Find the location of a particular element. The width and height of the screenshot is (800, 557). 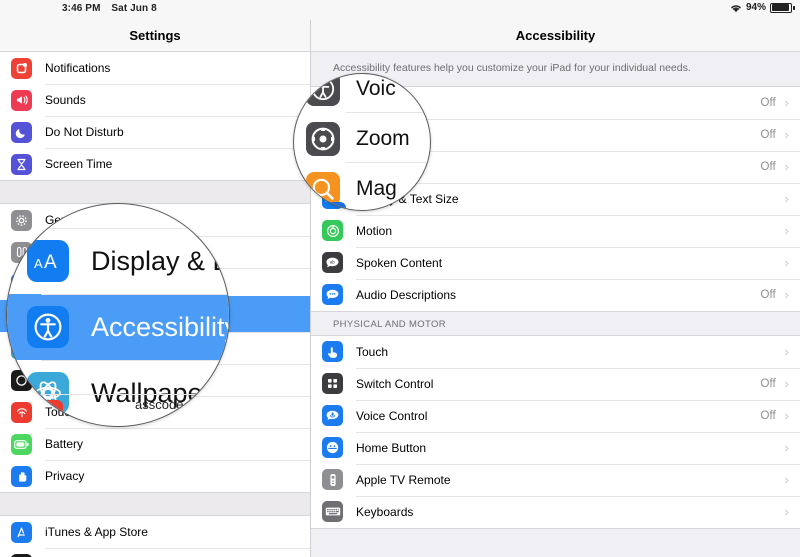

sidebar-item-sounds: Sounds is located at coordinates (155, 100).